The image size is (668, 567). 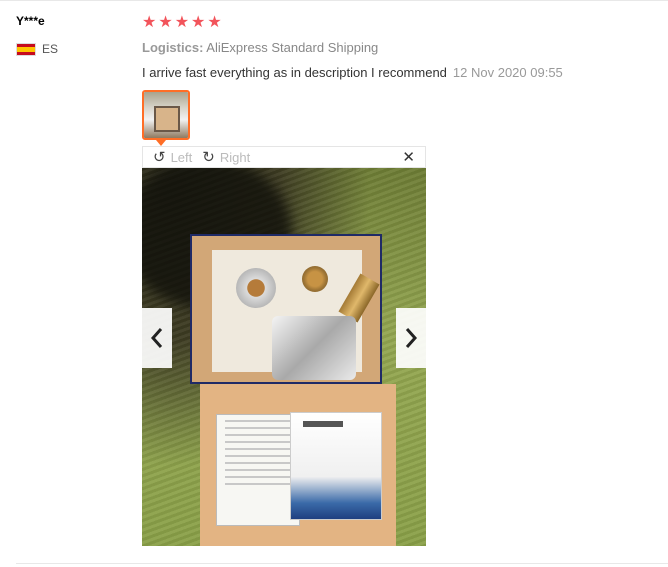 I want to click on logistics-info: Logistics: AliExpress Standard Shipping, so click(x=260, y=47).